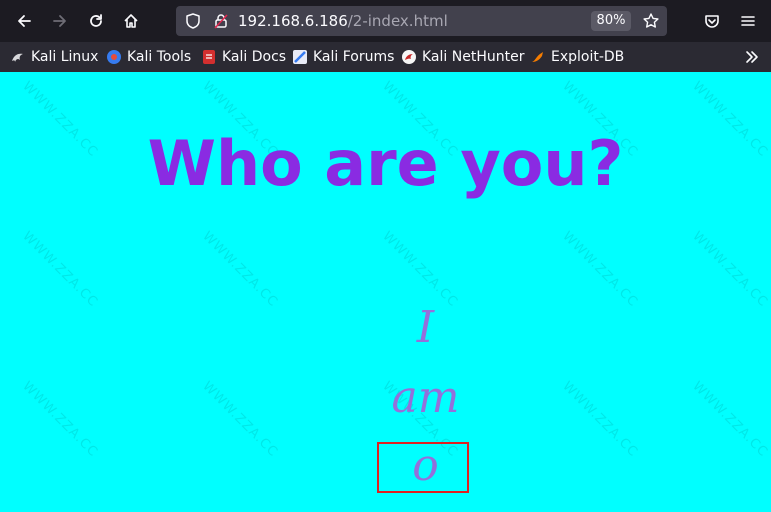 The width and height of the screenshot is (771, 512). I want to click on page-heading: Who are you?, so click(385, 163).